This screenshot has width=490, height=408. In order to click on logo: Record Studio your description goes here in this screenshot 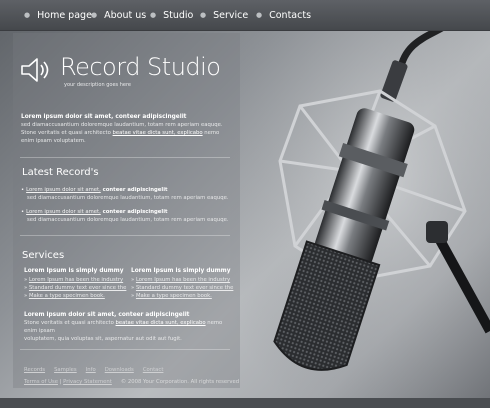, I will do `click(120, 73)`.